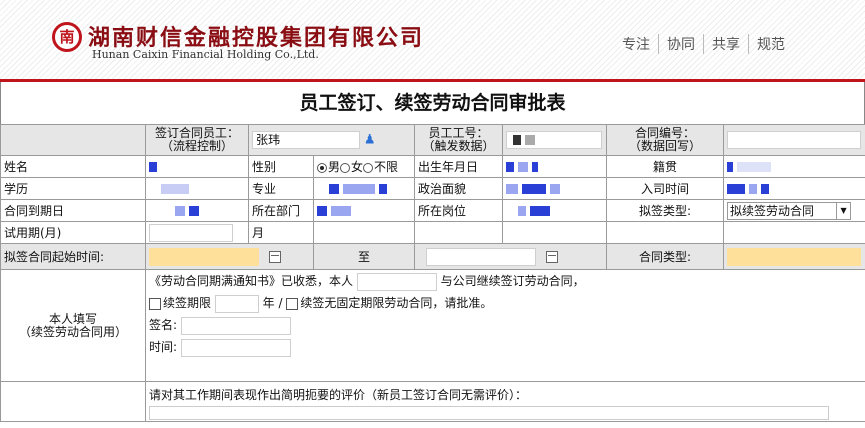 The image size is (865, 428). Describe the element at coordinates (67, 37) in the screenshot. I see `company-logo: 南` at that location.